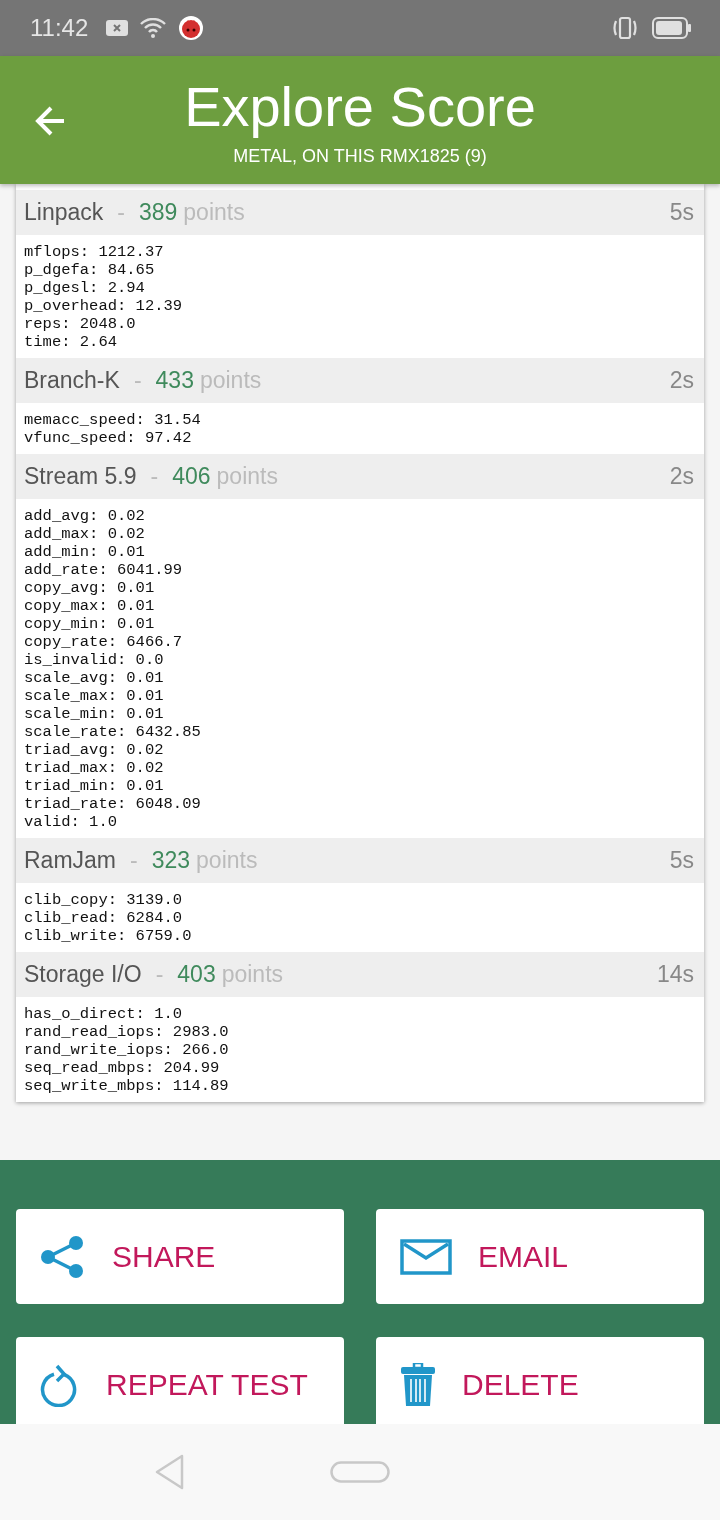  What do you see at coordinates (113, 804) in the screenshot?
I see `metric-line: triad_rate: 6048.09` at bounding box center [113, 804].